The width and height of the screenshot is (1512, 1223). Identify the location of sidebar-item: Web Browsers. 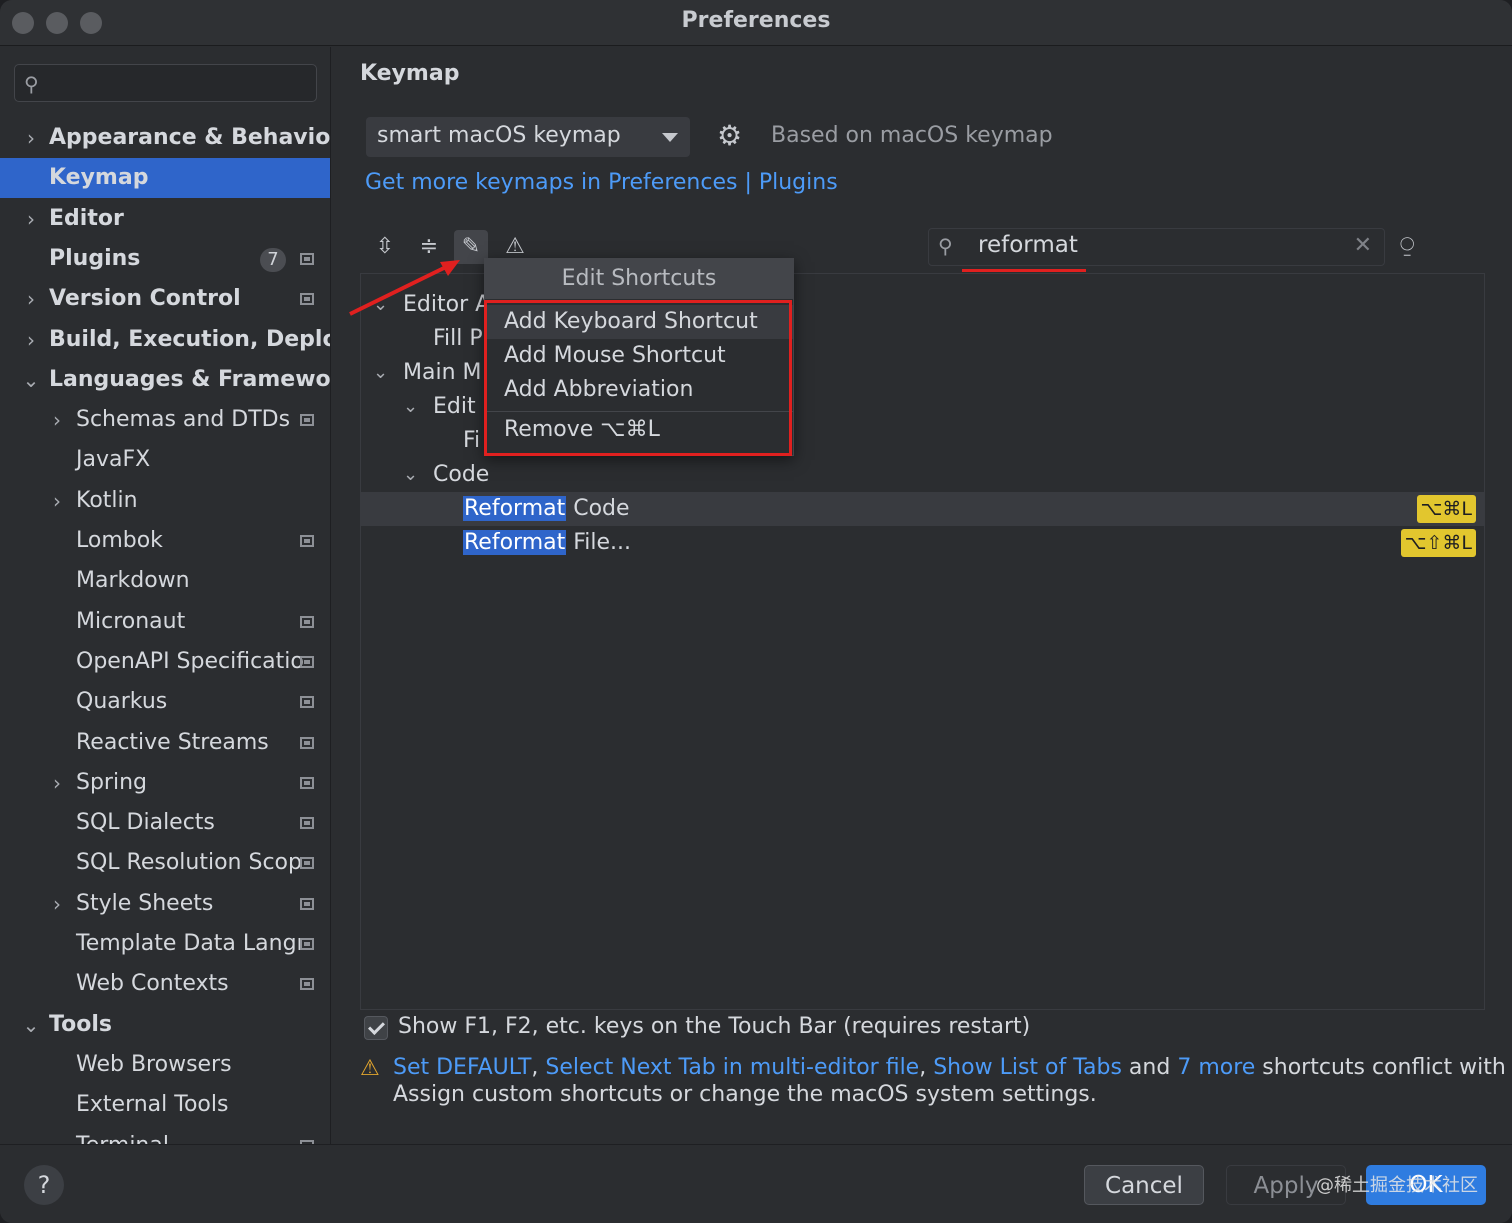
(165, 1065).